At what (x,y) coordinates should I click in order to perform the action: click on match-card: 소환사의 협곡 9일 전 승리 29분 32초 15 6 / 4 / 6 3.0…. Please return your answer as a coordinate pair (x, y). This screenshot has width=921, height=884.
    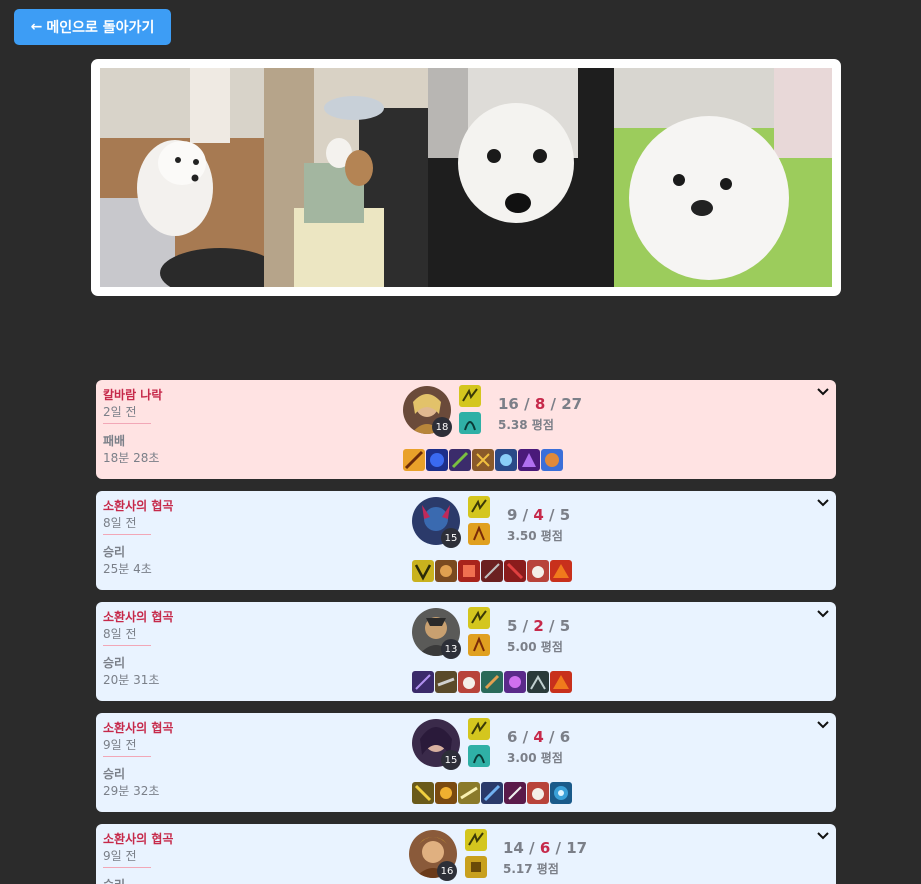
    Looking at the image, I should click on (466, 762).